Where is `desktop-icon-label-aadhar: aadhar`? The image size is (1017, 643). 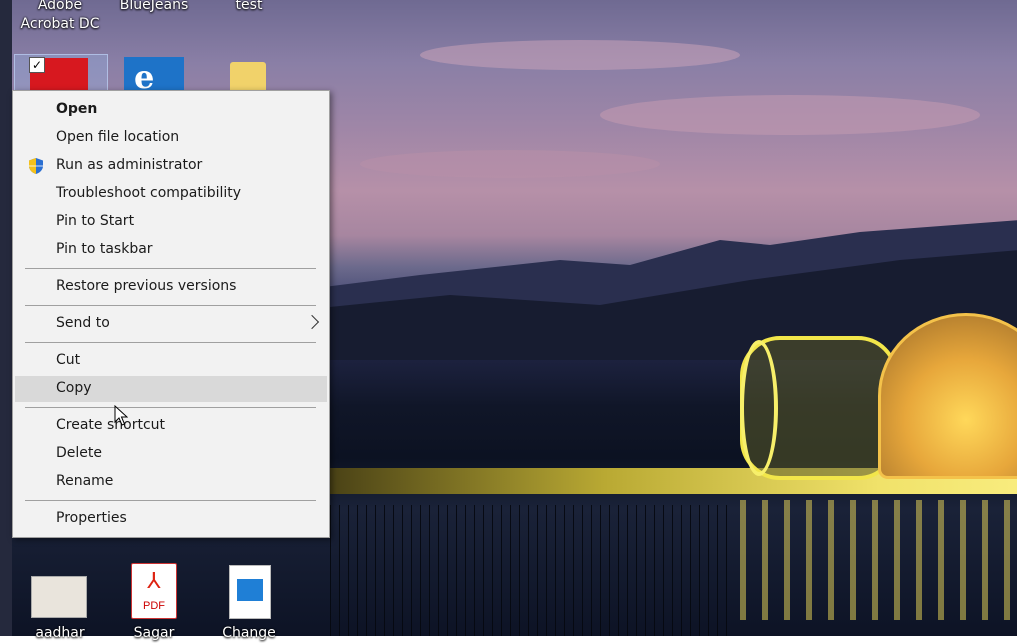 desktop-icon-label-aadhar: aadhar is located at coordinates (60, 633).